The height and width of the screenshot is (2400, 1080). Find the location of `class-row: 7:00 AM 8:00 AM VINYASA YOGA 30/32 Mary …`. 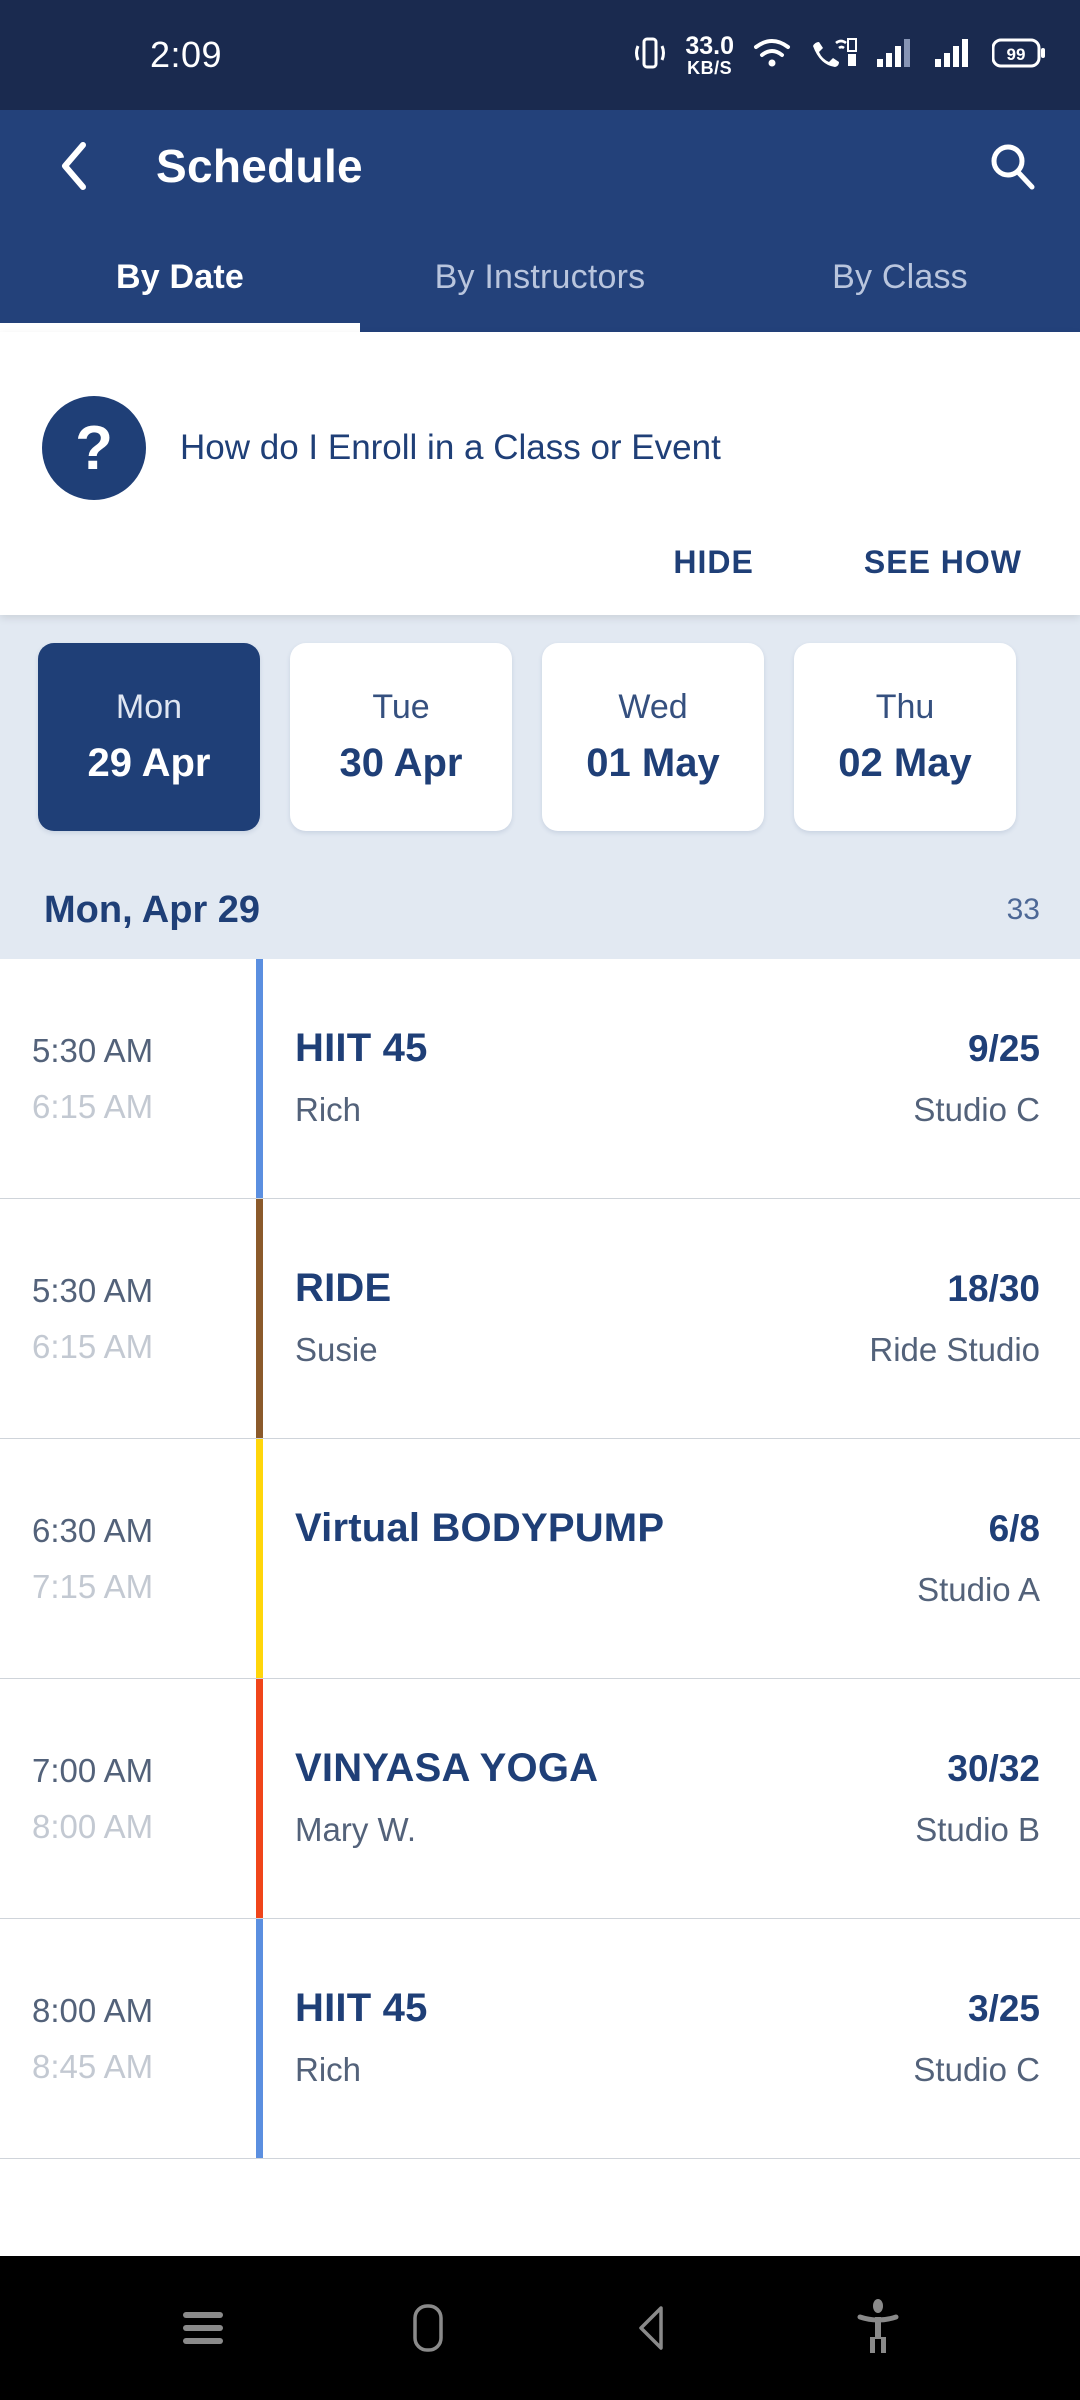

class-row: 7:00 AM 8:00 AM VINYASA YOGA 30/32 Mary … is located at coordinates (540, 1799).